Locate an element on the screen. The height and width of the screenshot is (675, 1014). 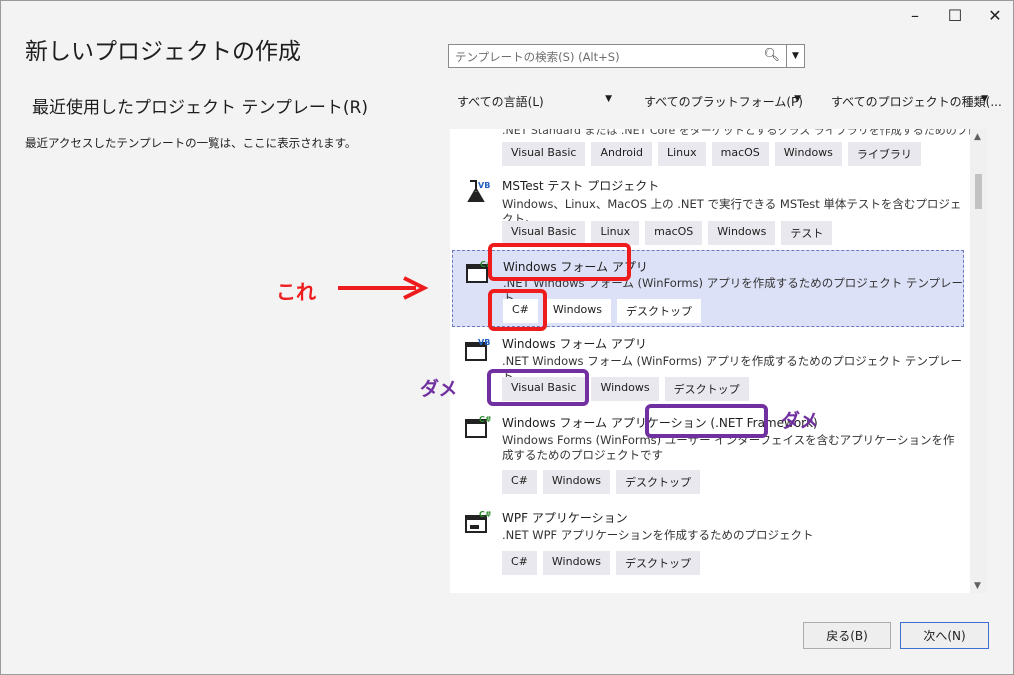
search-options-dropdown: ▼ is located at coordinates (796, 56).